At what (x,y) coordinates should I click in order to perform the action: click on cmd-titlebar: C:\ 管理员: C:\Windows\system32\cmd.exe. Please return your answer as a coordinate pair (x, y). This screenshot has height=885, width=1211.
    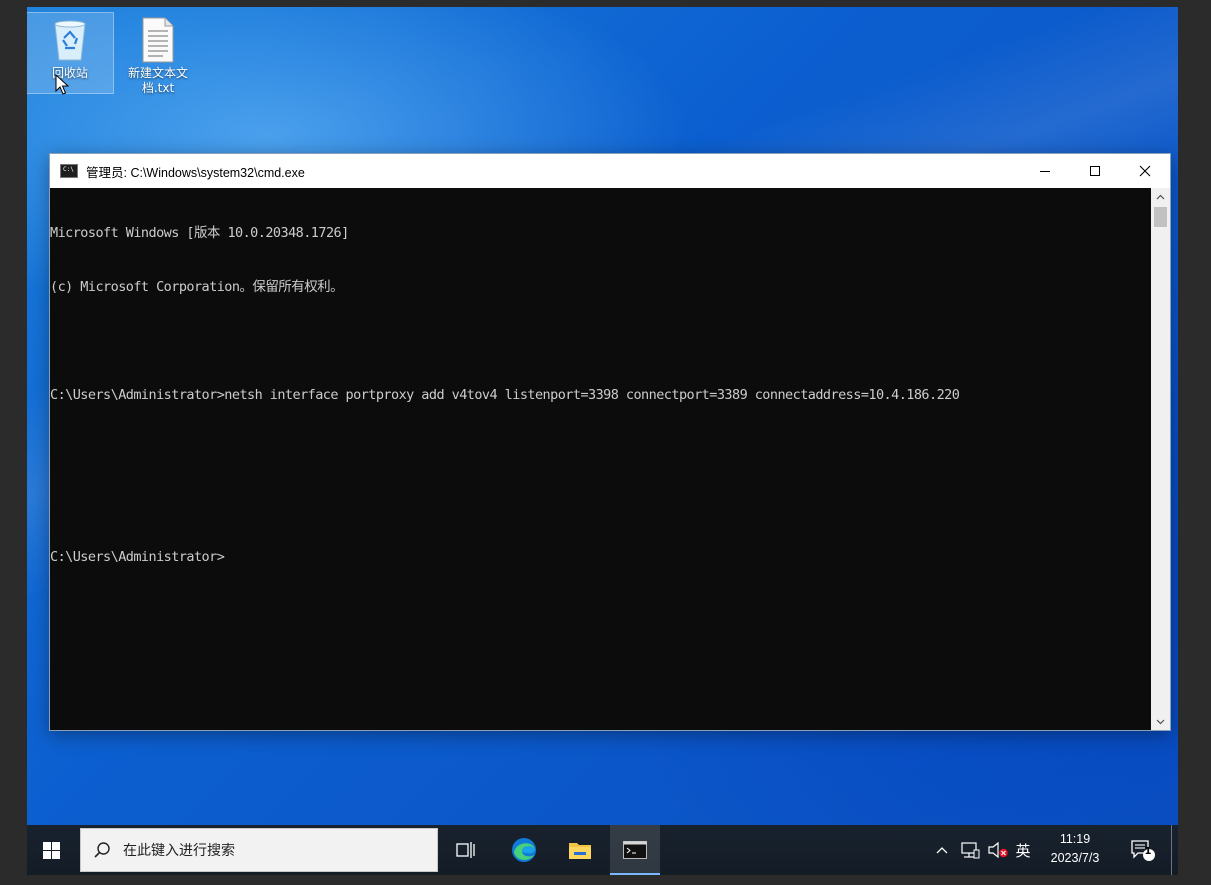
    Looking at the image, I should click on (610, 171).